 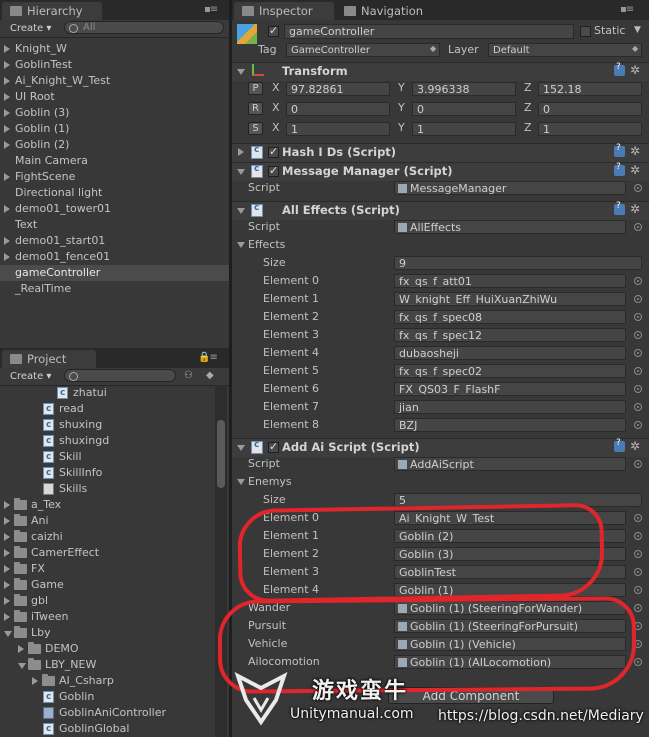 I want to click on hierarchy-item: UI Root, so click(x=114, y=97).